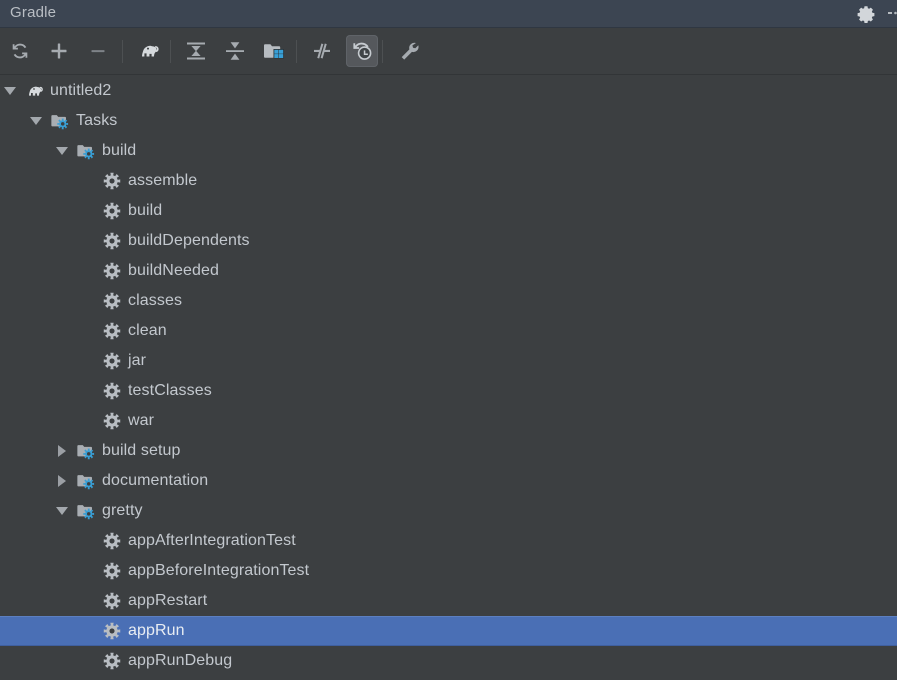 The width and height of the screenshot is (897, 680). What do you see at coordinates (137, 360) in the screenshot?
I see `tree-node-label: jar` at bounding box center [137, 360].